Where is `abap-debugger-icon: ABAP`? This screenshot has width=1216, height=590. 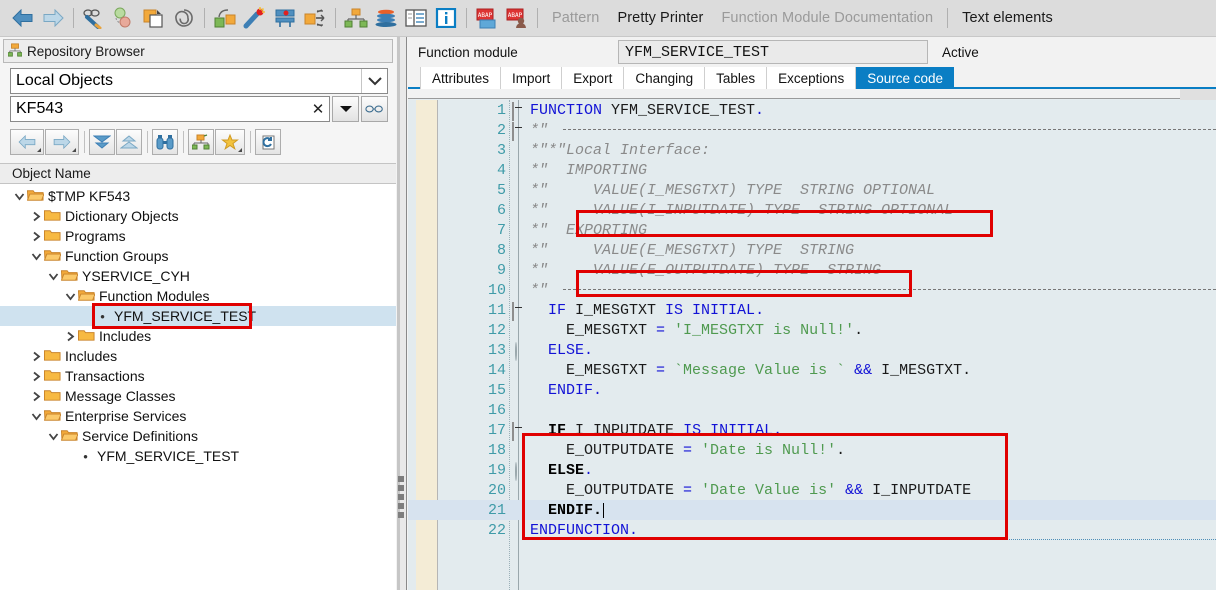
abap-debugger-icon: ABAP is located at coordinates (487, 18).